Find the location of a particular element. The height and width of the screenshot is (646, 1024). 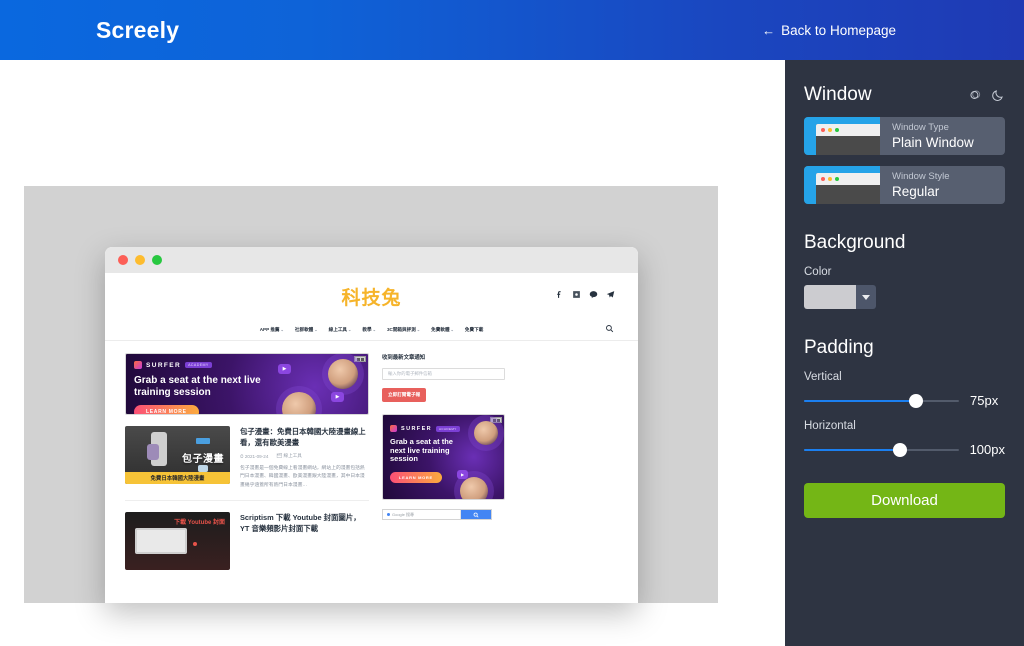

background-color-picker is located at coordinates (840, 297).